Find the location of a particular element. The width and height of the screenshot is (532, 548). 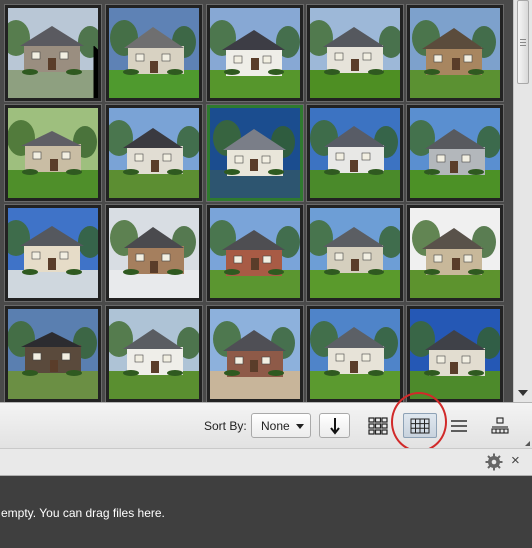

vertical-scrollbar is located at coordinates (522, 201).